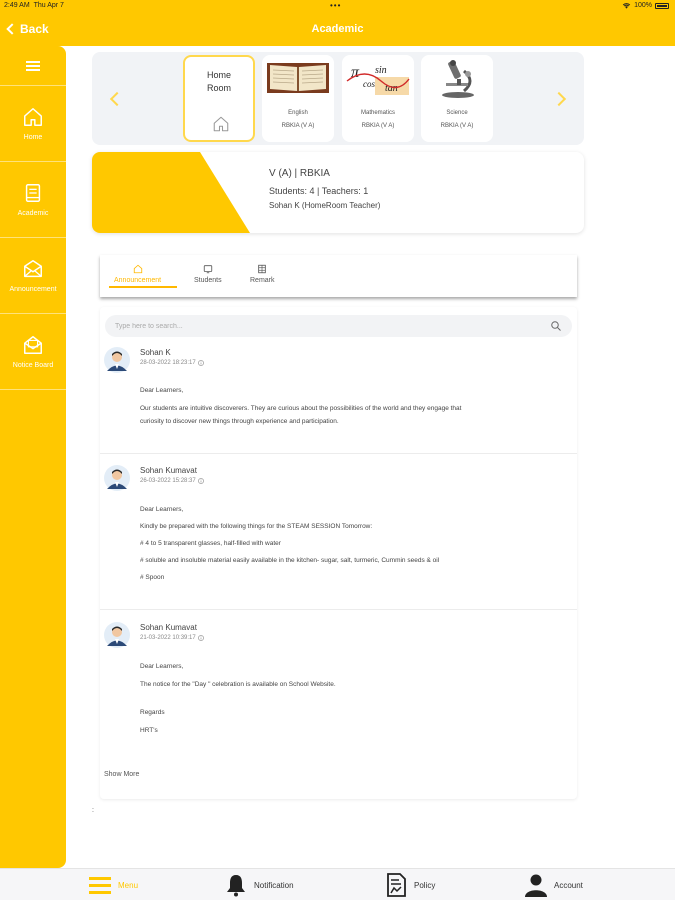 This screenshot has height=900, width=675. What do you see at coordinates (409, 885) in the screenshot?
I see `bottom-tab-policy: Policy` at bounding box center [409, 885].